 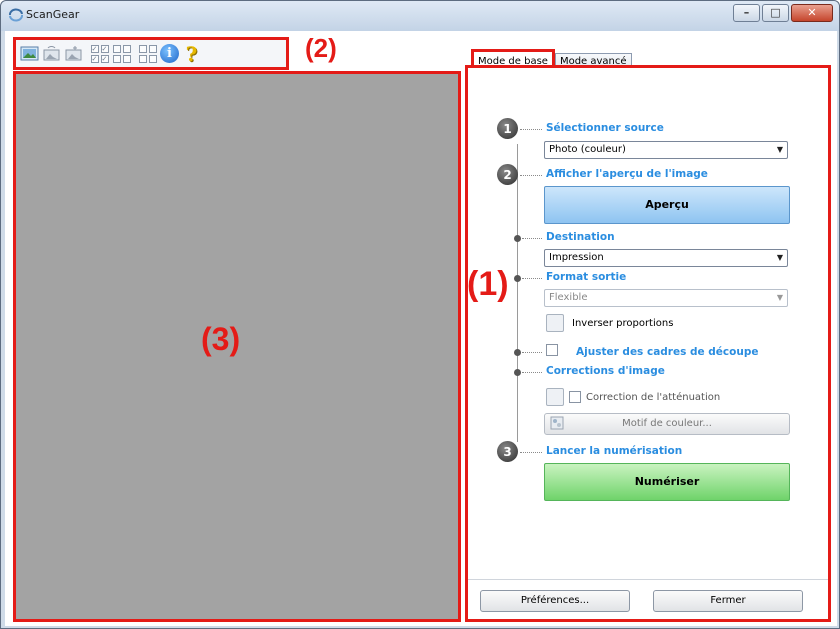 What do you see at coordinates (667, 352) in the screenshot?
I see `crop-frames-label: Ajuster des cadres de découpe` at bounding box center [667, 352].